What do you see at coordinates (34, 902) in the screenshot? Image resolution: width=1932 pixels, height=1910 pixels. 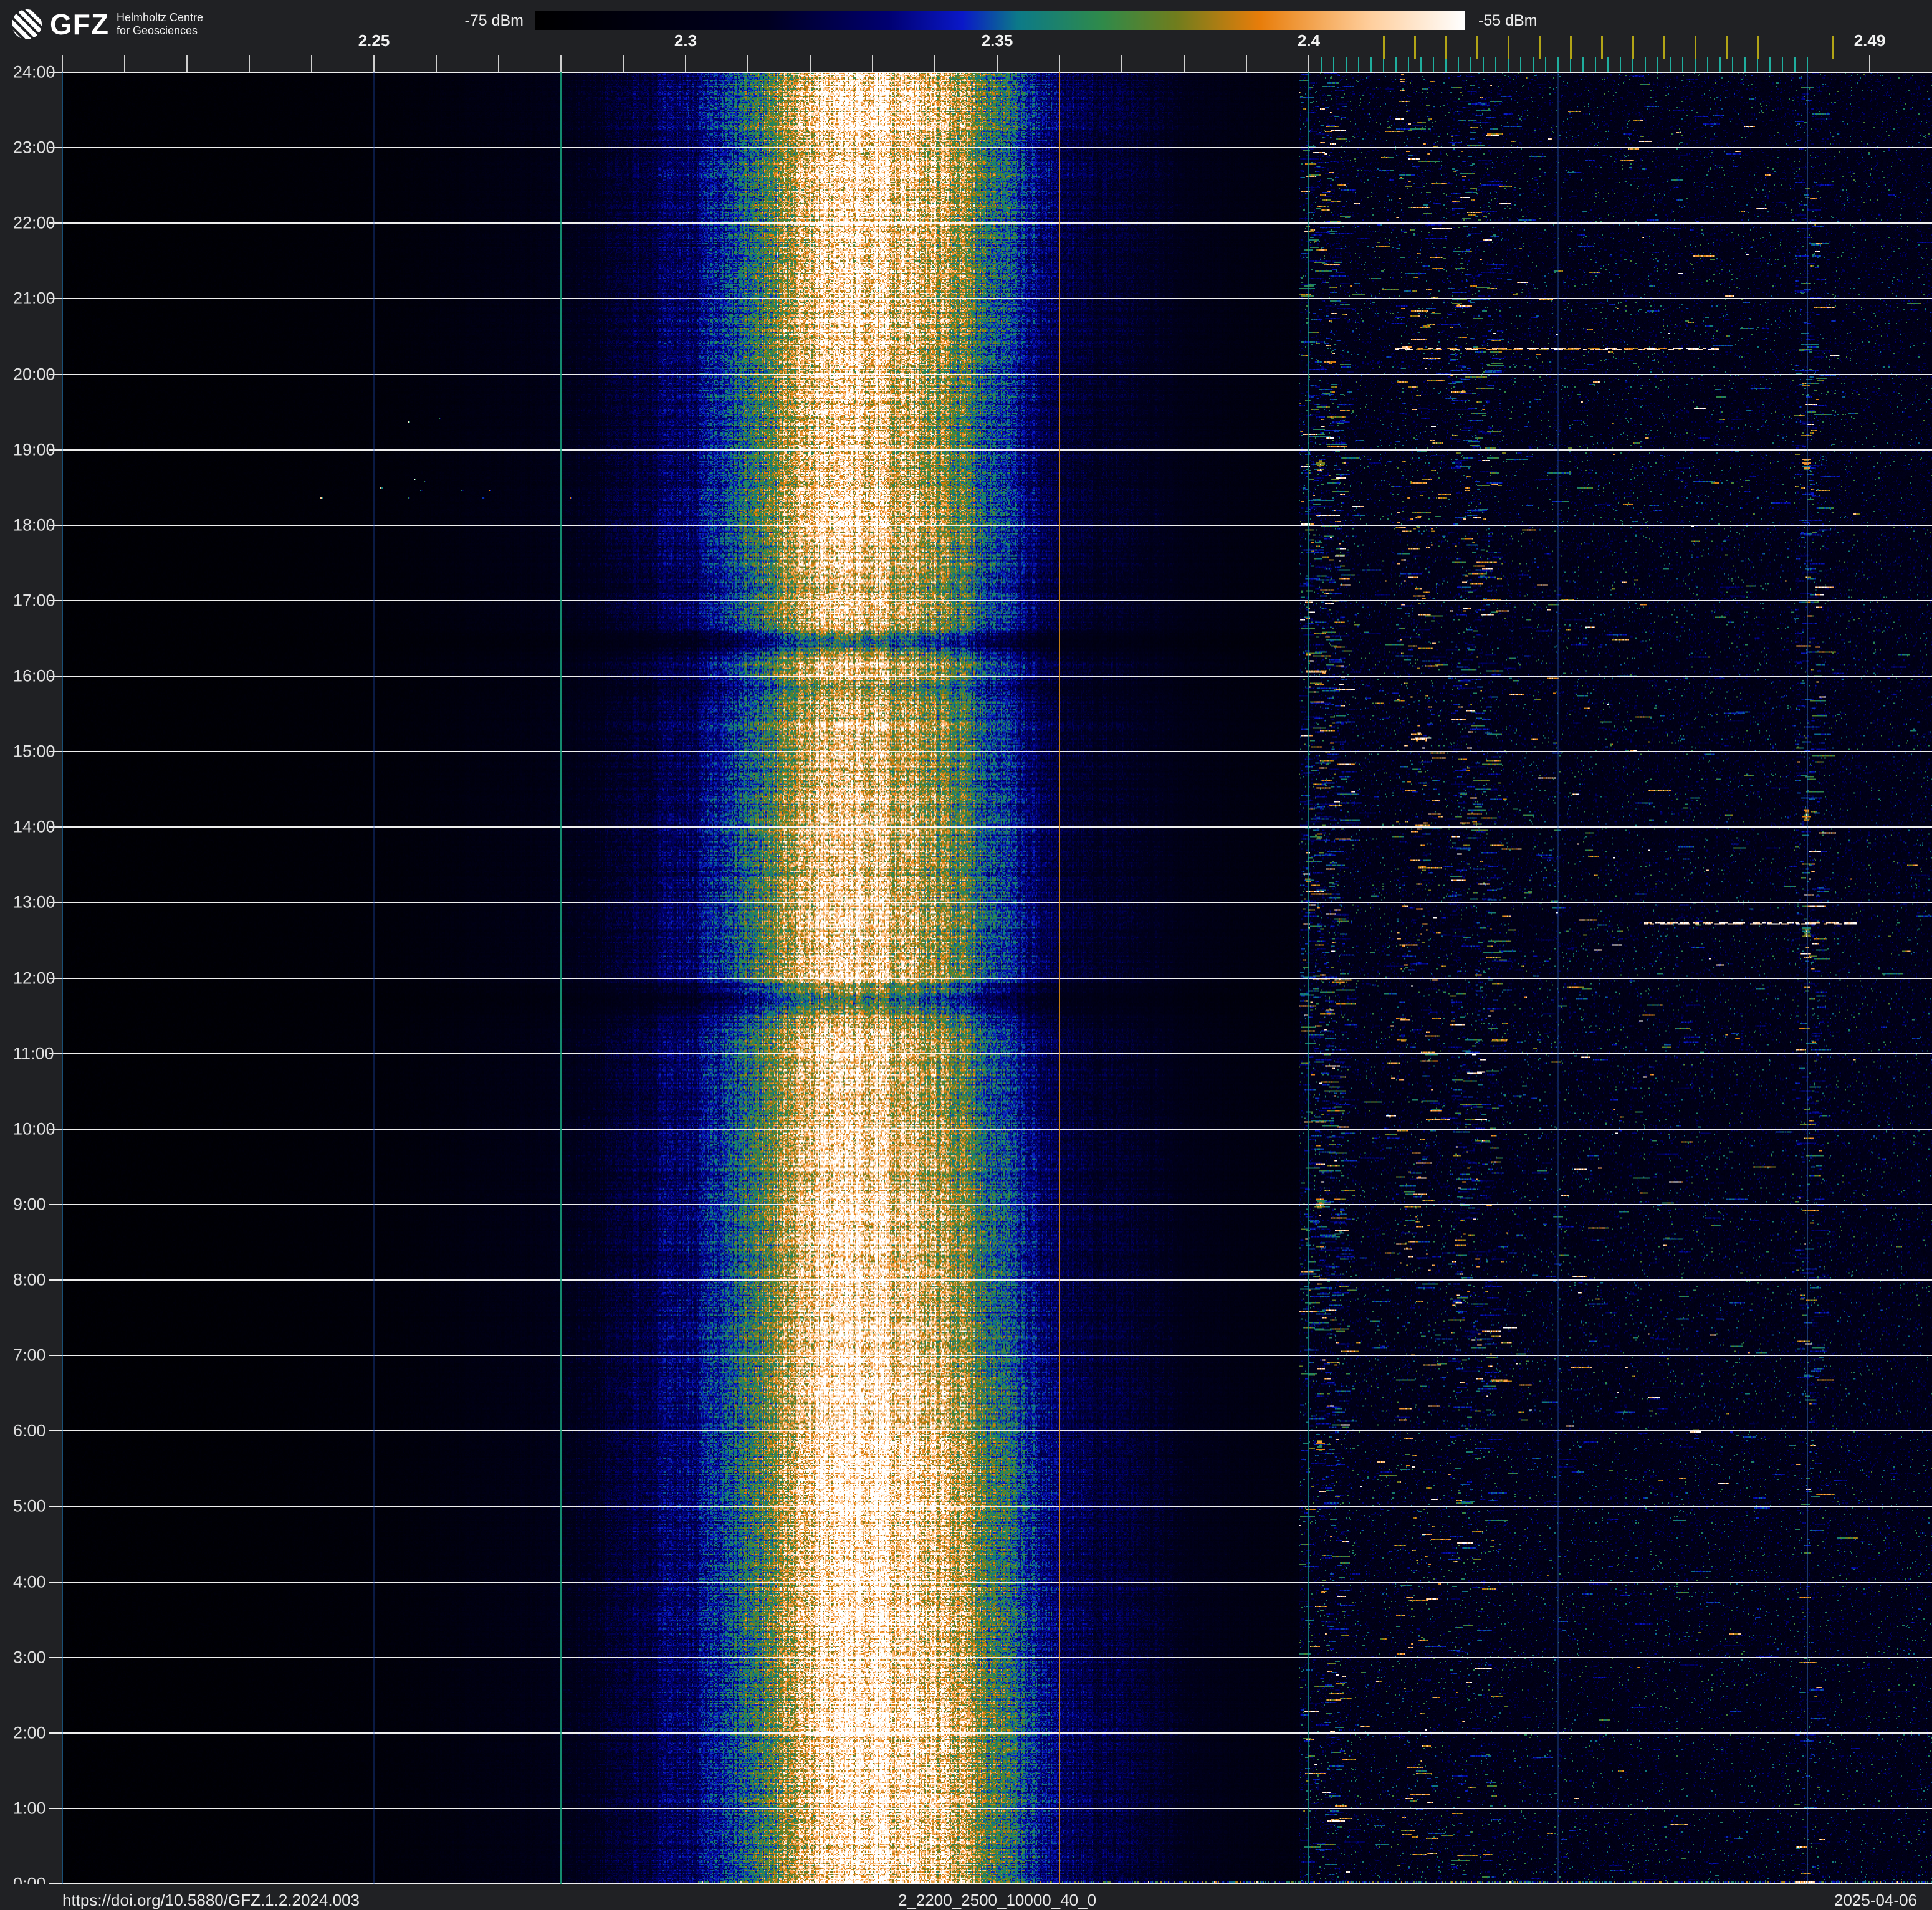 I see `hour-label: 13:00` at bounding box center [34, 902].